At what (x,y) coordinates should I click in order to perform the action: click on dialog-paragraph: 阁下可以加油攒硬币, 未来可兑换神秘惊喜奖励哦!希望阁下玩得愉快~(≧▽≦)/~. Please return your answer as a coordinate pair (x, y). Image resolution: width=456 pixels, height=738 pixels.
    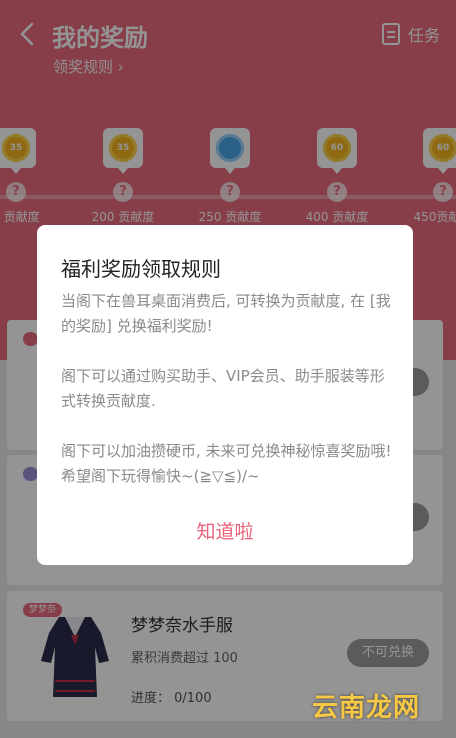
    Looking at the image, I should click on (226, 463).